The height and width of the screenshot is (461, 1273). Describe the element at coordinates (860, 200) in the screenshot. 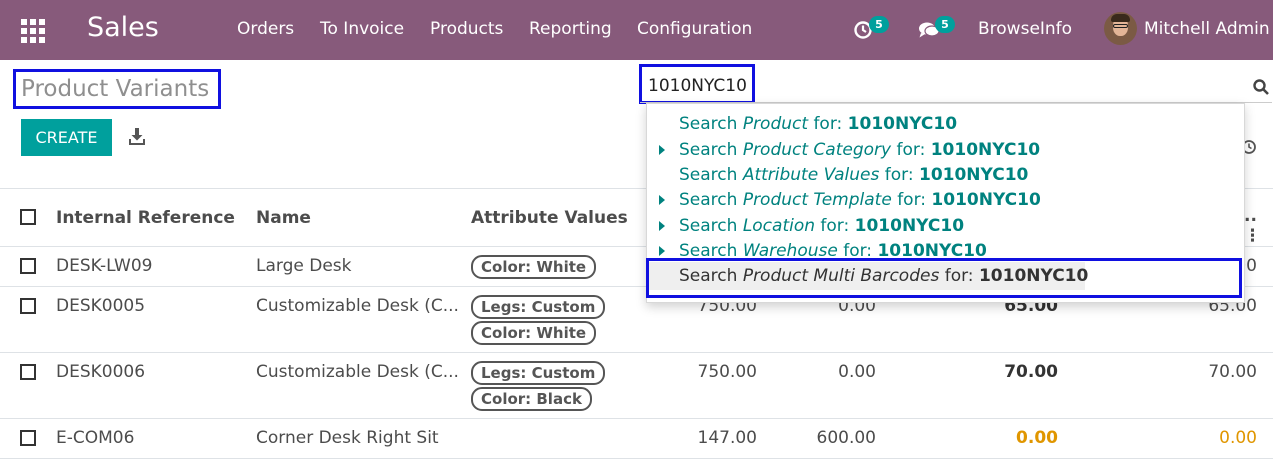

I see `dropdown-item-product-template: Search Product Template for: 1010NYC10` at that location.